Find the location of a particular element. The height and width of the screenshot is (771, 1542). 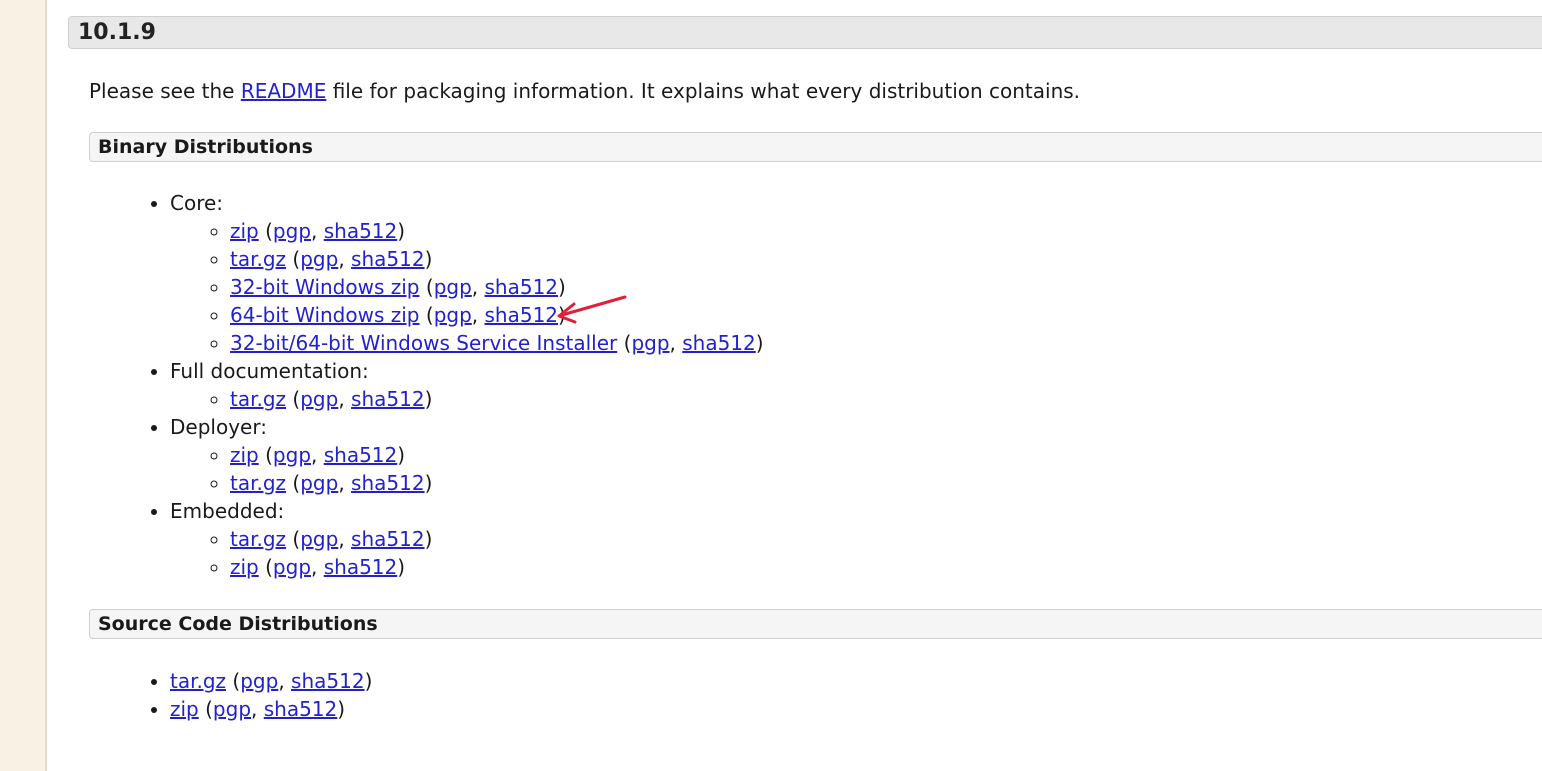

version-title: 10.1.9 is located at coordinates (117, 32).